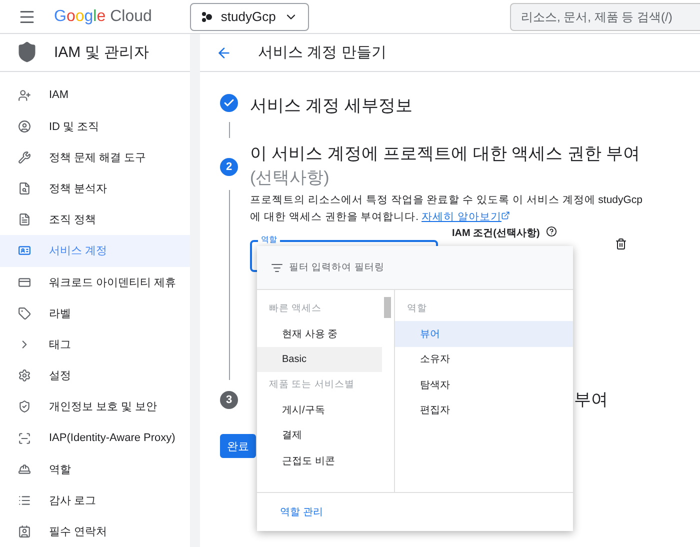 This screenshot has width=700, height=547. What do you see at coordinates (417, 309) in the screenshot?
I see `roles-header: 역할` at bounding box center [417, 309].